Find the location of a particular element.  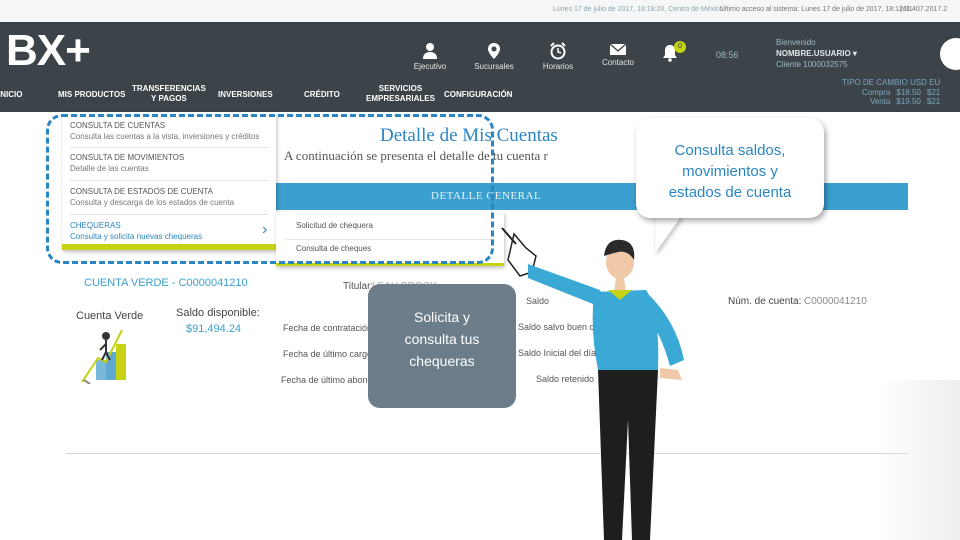

horarios-label: Horarios is located at coordinates (558, 66).